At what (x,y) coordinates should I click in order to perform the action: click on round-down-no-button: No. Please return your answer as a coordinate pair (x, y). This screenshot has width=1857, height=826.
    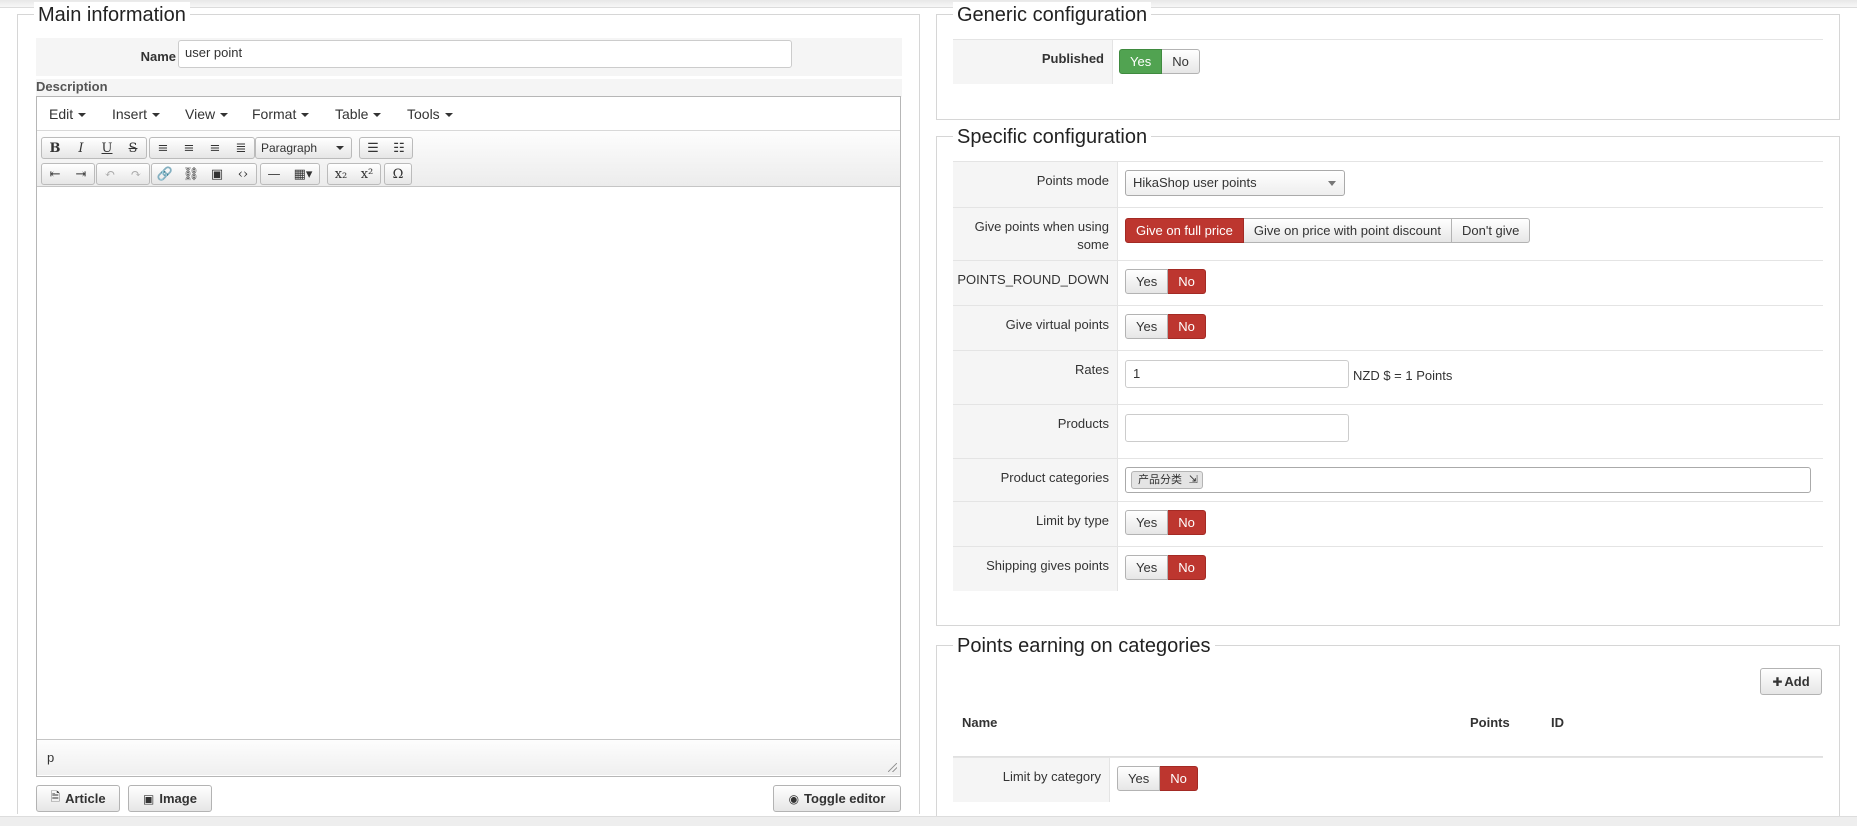
    Looking at the image, I should click on (1187, 281).